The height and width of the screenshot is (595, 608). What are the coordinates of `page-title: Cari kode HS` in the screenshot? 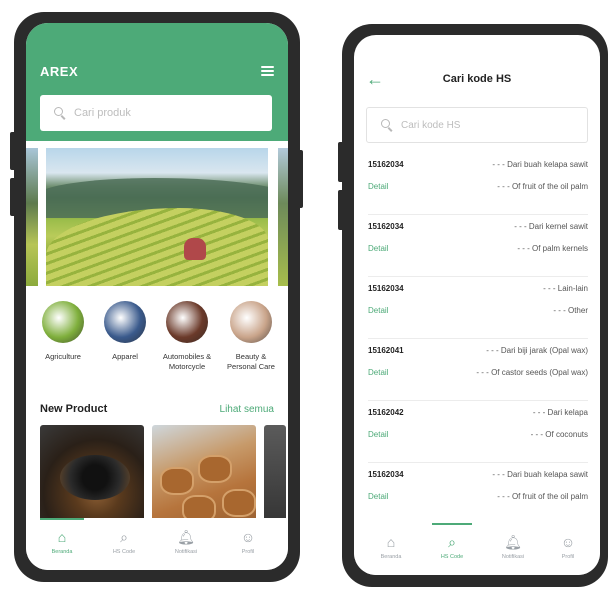 It's located at (477, 79).